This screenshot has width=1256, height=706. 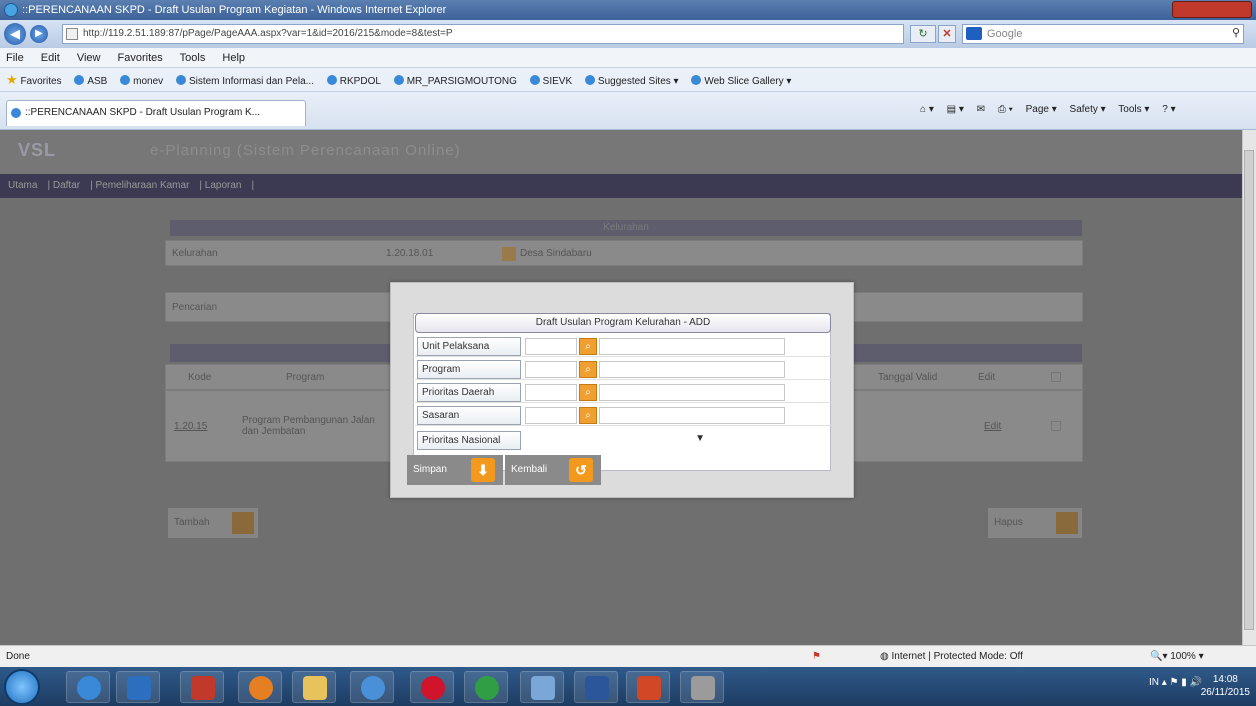 What do you see at coordinates (692, 369) in the screenshot?
I see `program-name-input` at bounding box center [692, 369].